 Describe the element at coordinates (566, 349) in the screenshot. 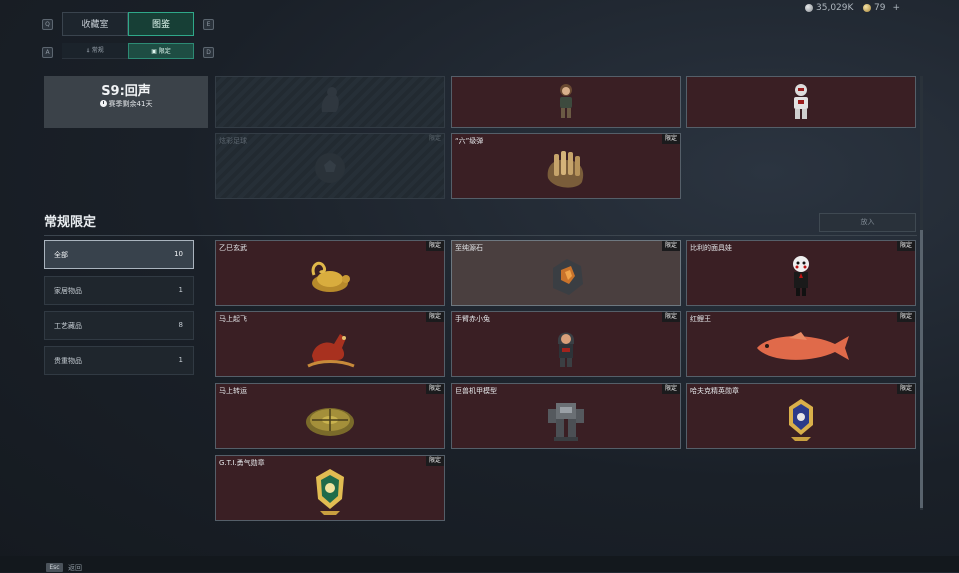

I see `hooded-figure-icon` at that location.